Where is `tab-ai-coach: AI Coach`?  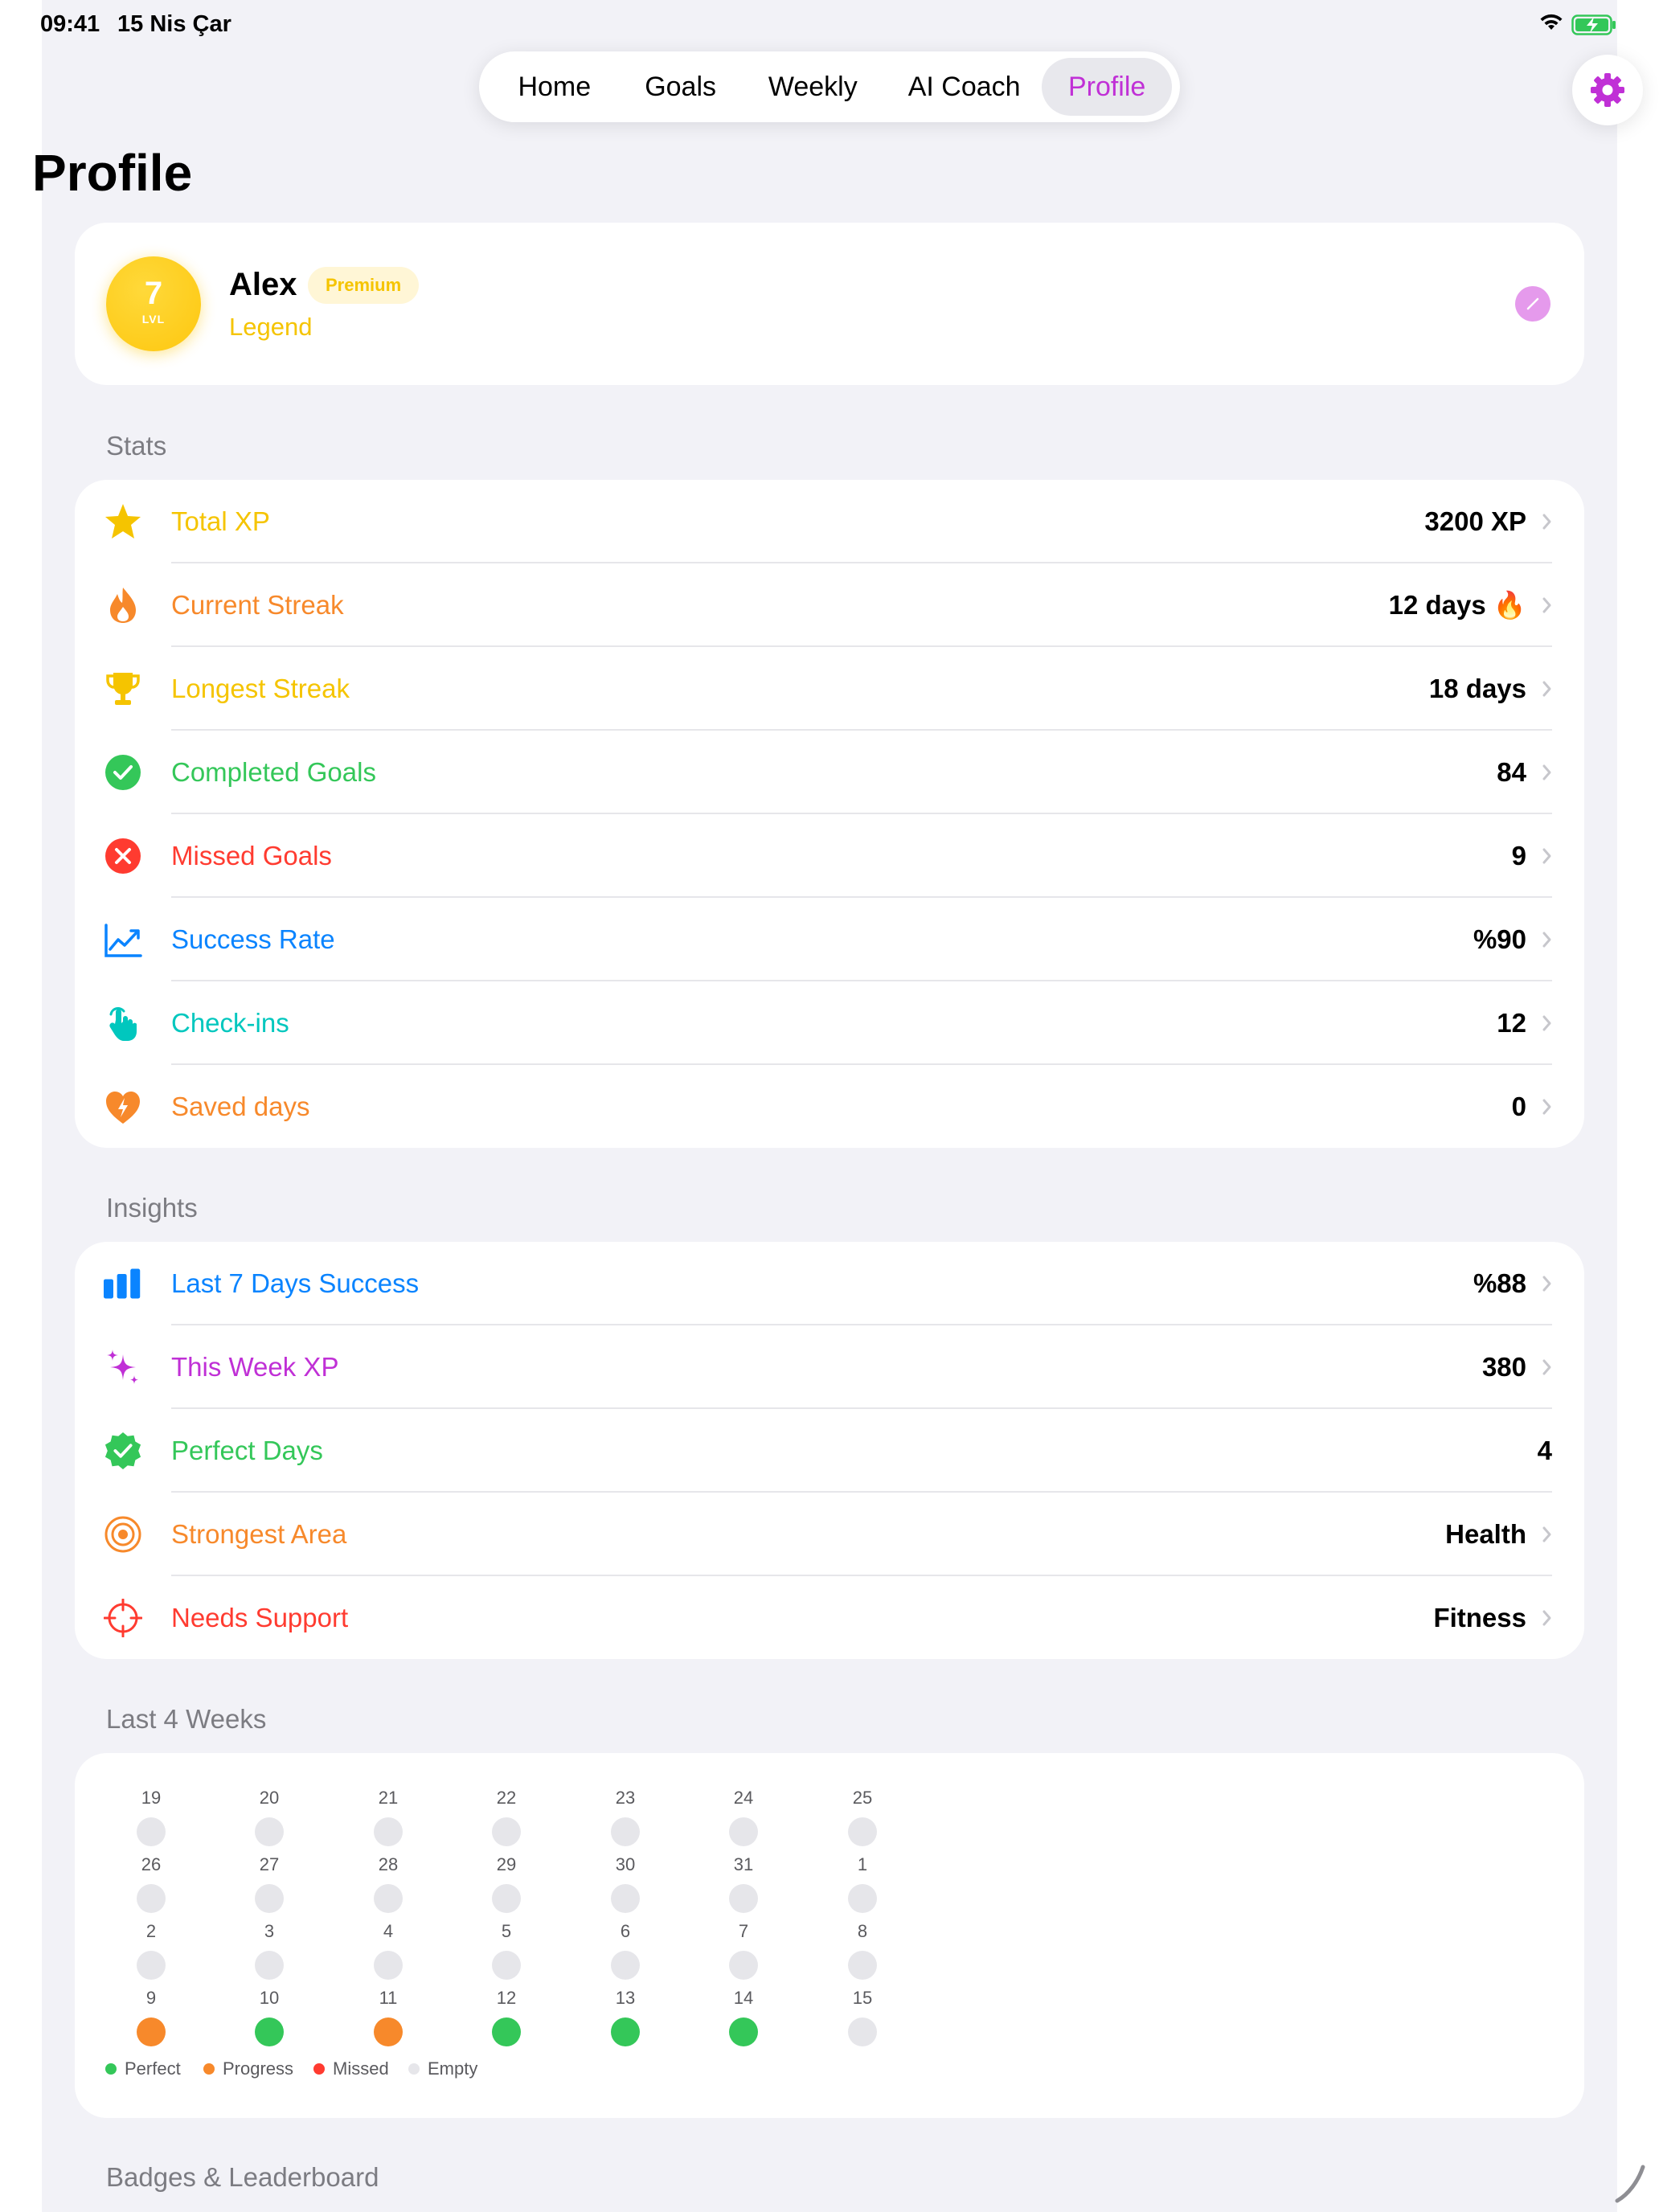
tab-ai-coach: AI Coach is located at coordinates (964, 87).